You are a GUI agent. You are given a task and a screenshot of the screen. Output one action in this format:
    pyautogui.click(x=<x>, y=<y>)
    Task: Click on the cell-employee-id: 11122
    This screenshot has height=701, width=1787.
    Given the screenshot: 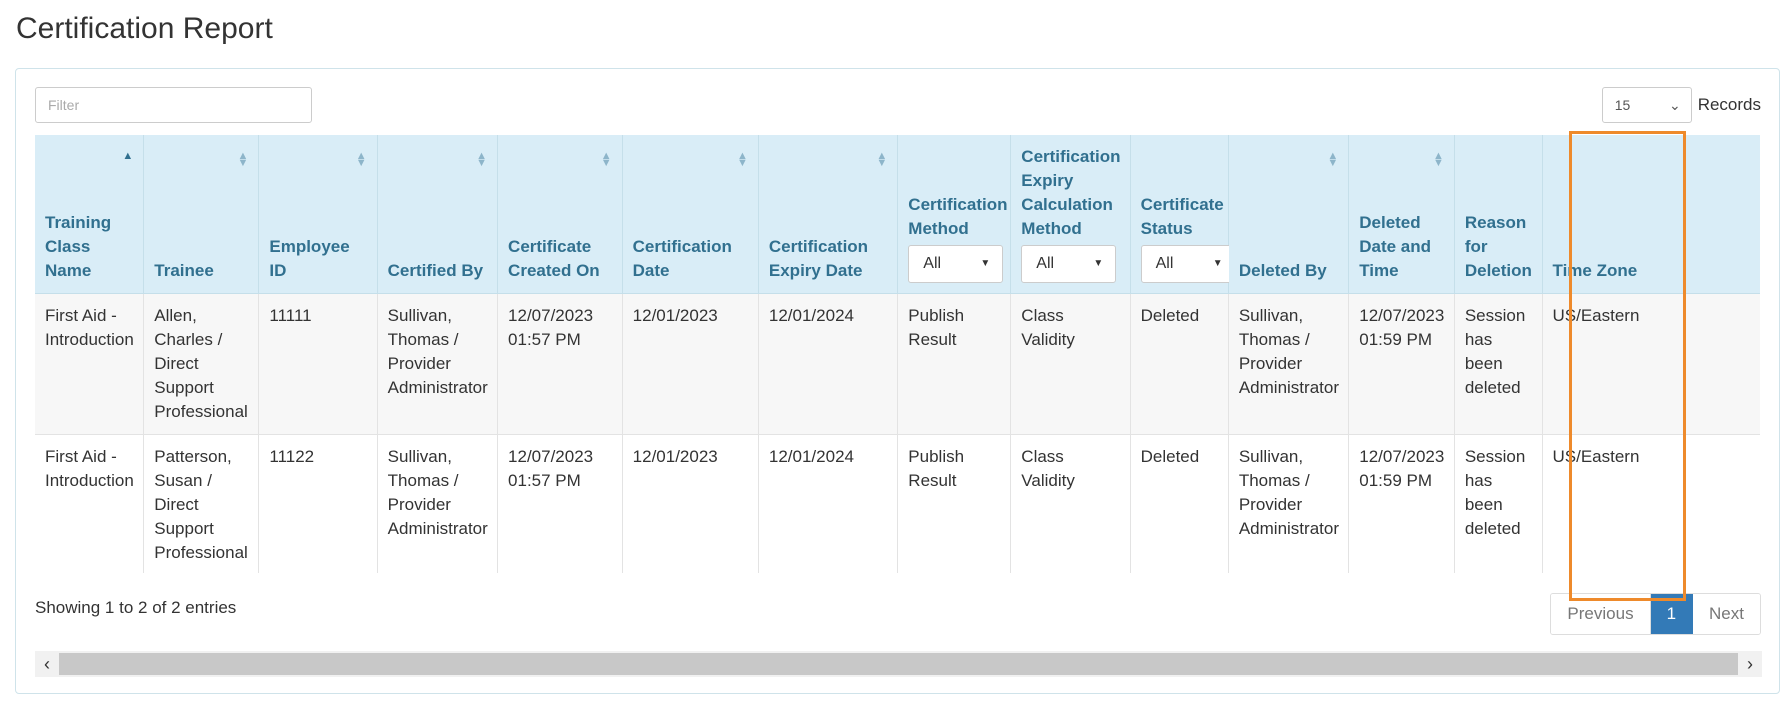 What is the action you would take?
    pyautogui.click(x=318, y=503)
    